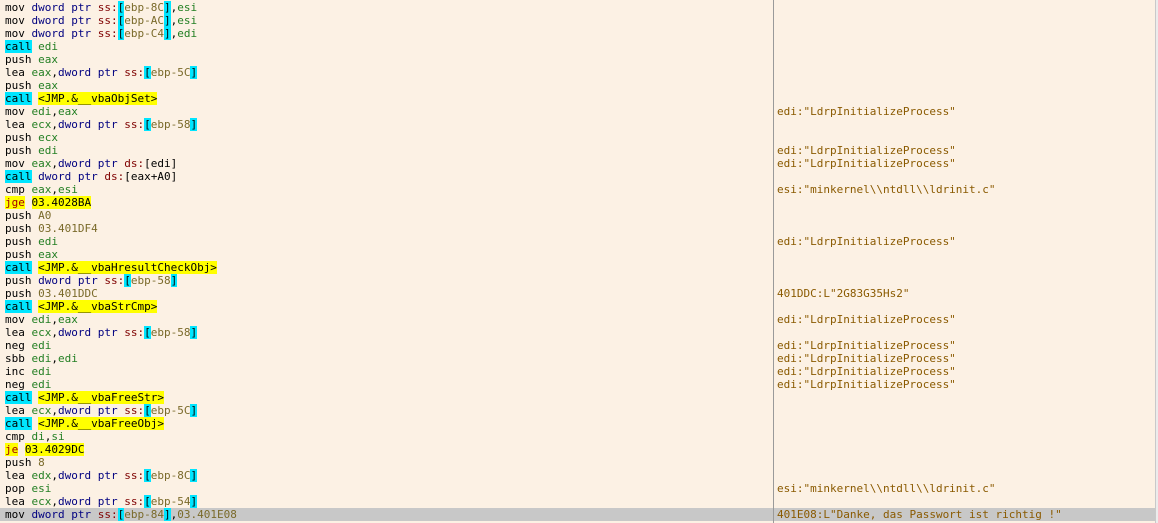  I want to click on instruction-text: cmp di,si, so click(35, 436).